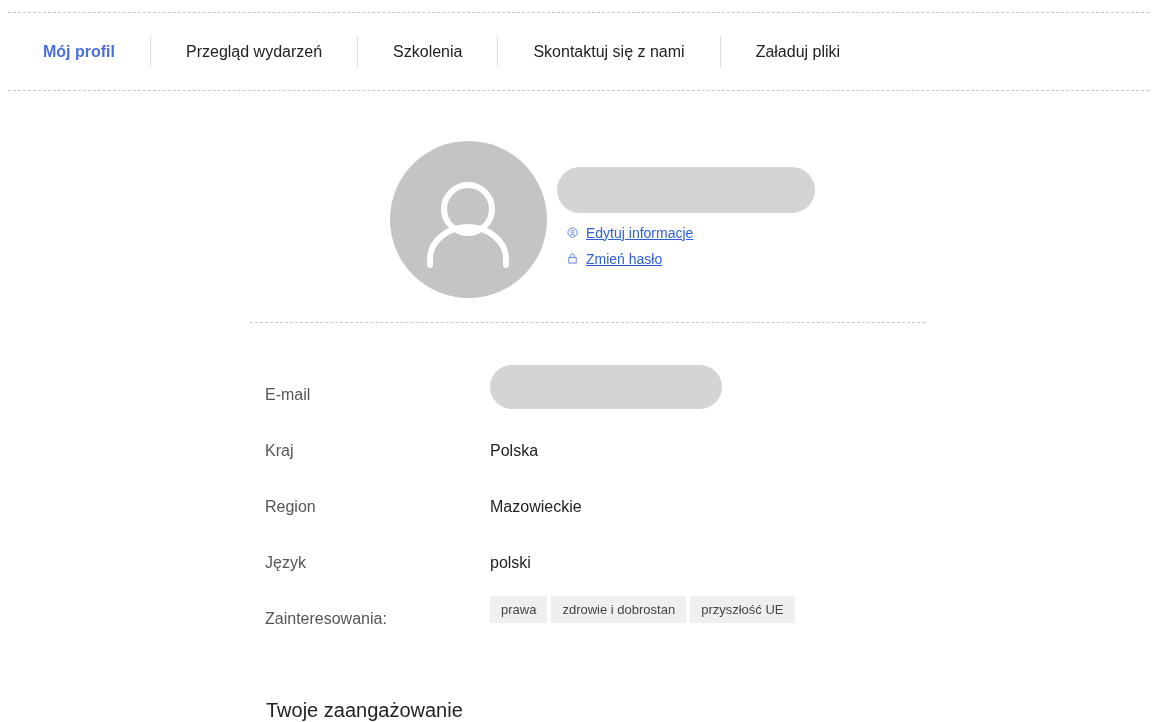 The width and height of the screenshot is (1157, 722). I want to click on interest-tag: przyszłość UE, so click(742, 609).